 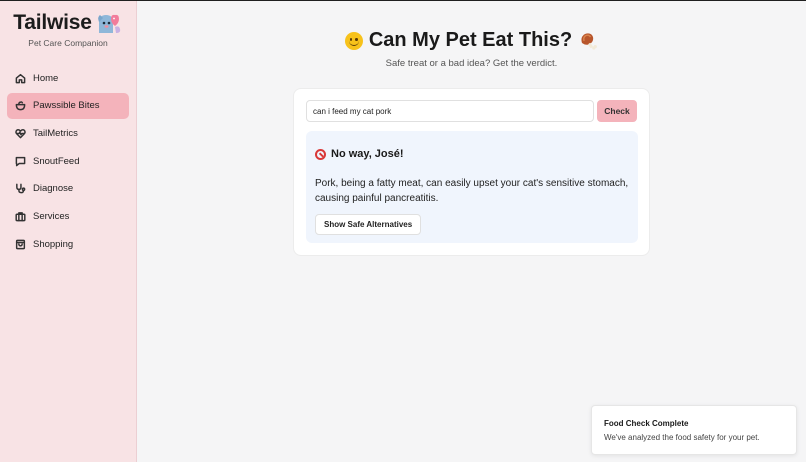 I want to click on sidebar-item-diagnose: Diagnose, so click(x=68, y=189).